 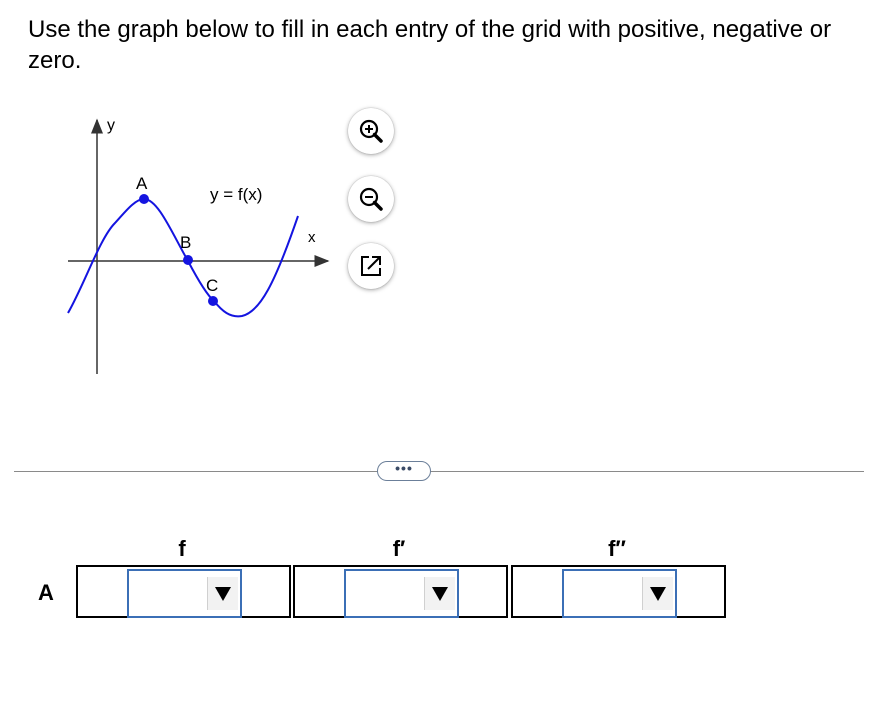 What do you see at coordinates (111, 125) in the screenshot?
I see `y-axis-label: y` at bounding box center [111, 125].